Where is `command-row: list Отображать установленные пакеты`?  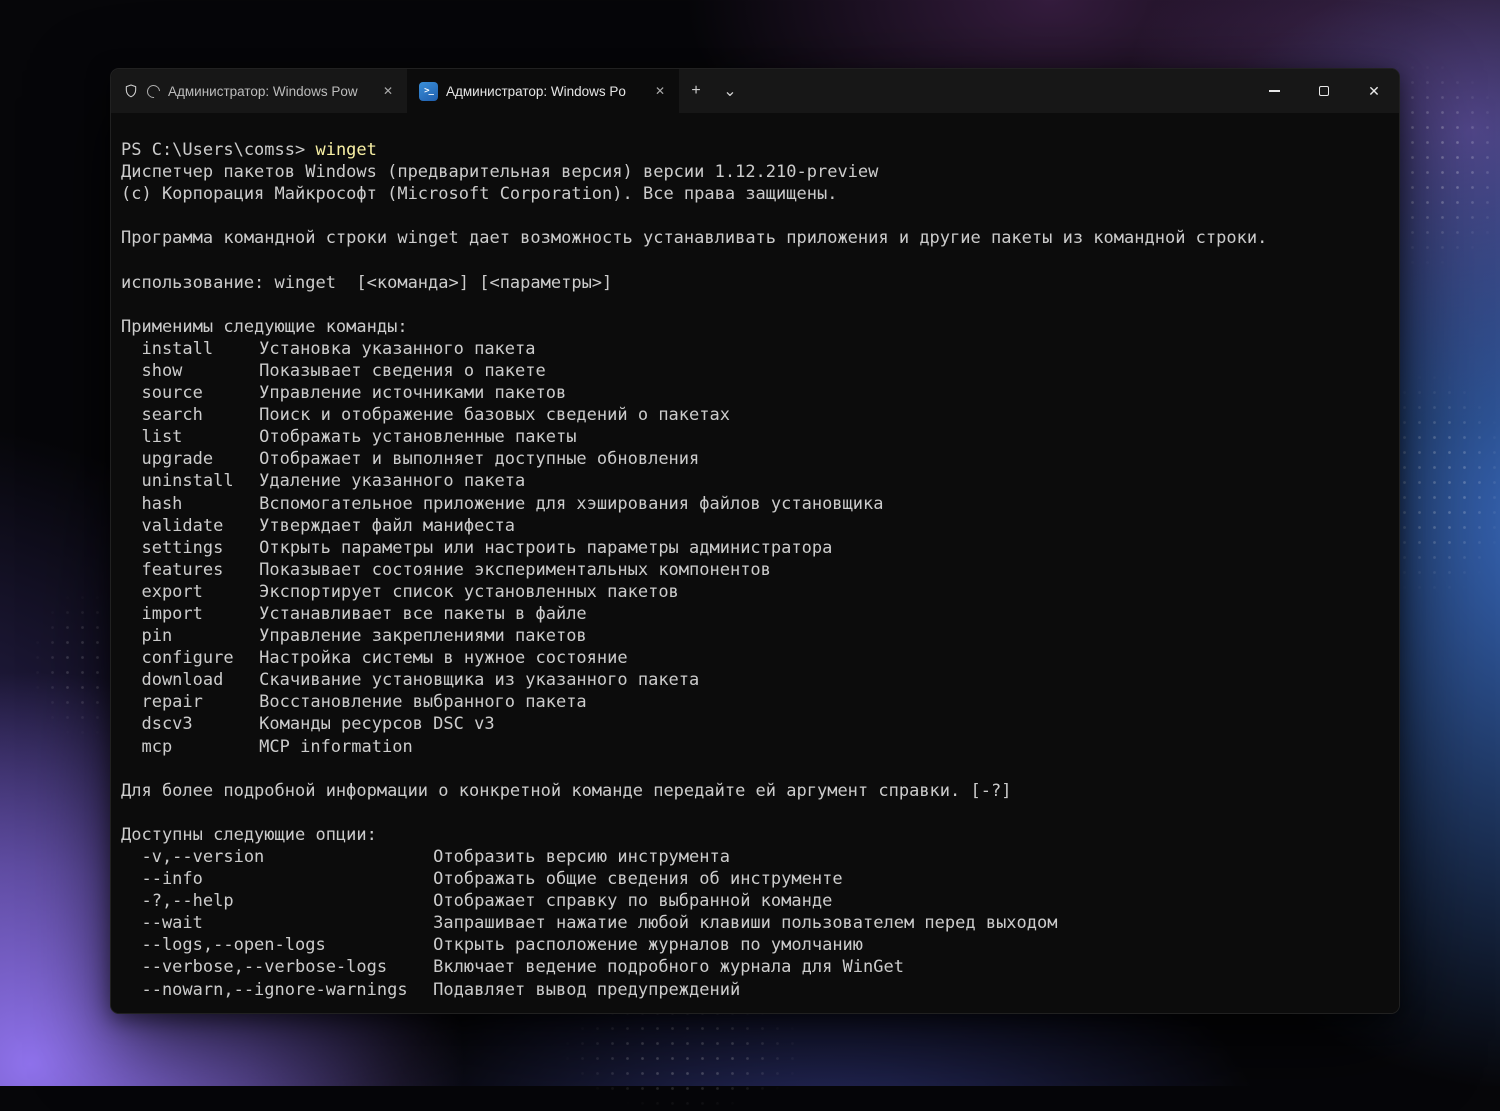
command-row: list Отображать установленные пакеты is located at coordinates (756, 437).